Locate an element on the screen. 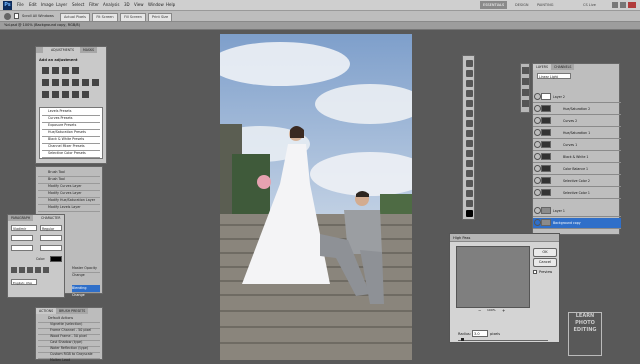 This screenshot has width=640, height=364. actions-panel-icon is located at coordinates (525, 81).